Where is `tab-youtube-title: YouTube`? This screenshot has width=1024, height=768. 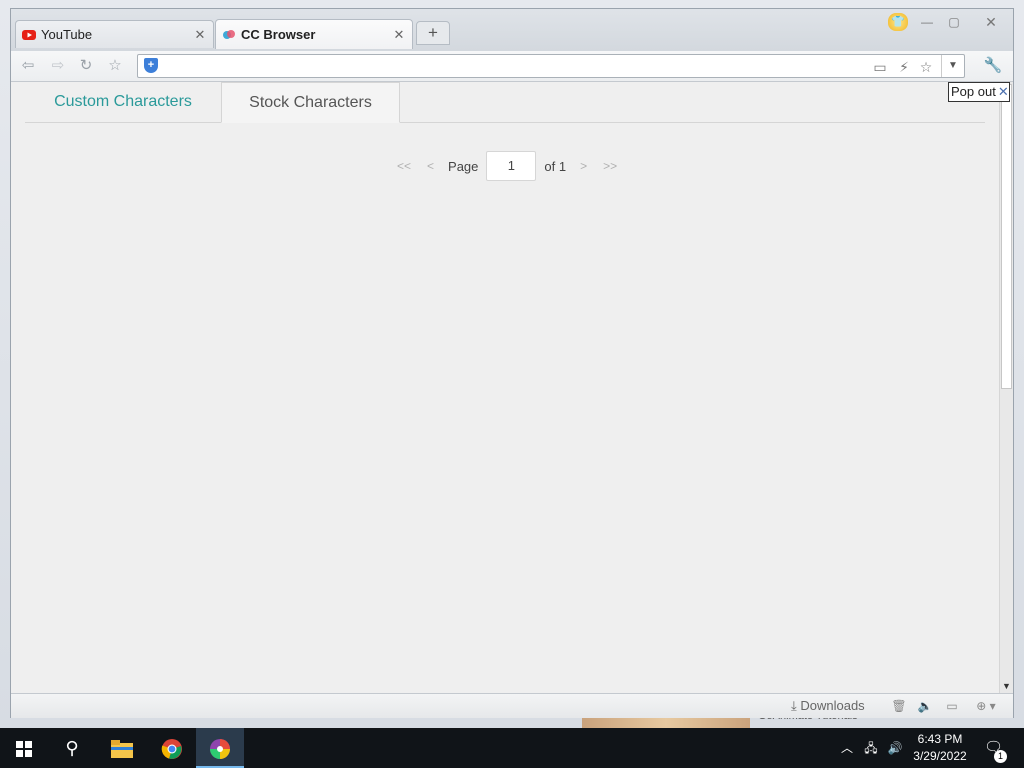 tab-youtube-title: YouTube is located at coordinates (67, 34).